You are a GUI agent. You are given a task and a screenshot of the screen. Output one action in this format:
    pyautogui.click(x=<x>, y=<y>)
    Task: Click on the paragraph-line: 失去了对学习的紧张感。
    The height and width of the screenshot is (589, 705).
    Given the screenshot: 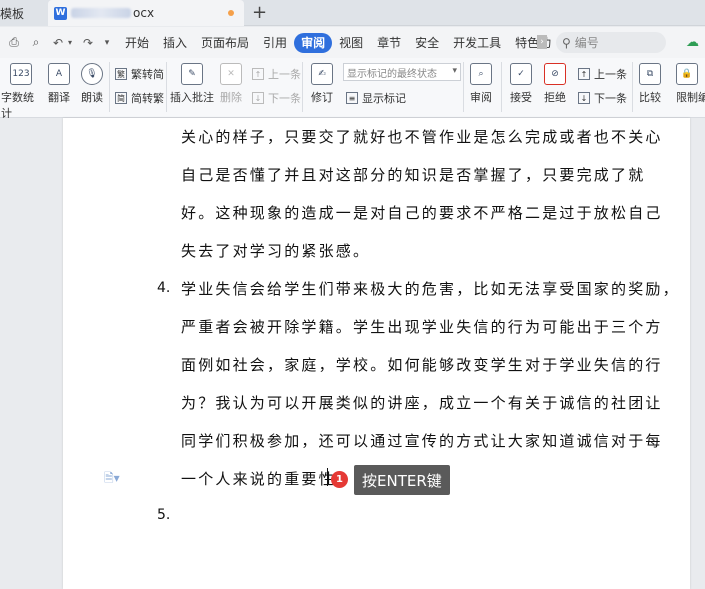 What is the action you would take?
    pyautogui.click(x=276, y=251)
    